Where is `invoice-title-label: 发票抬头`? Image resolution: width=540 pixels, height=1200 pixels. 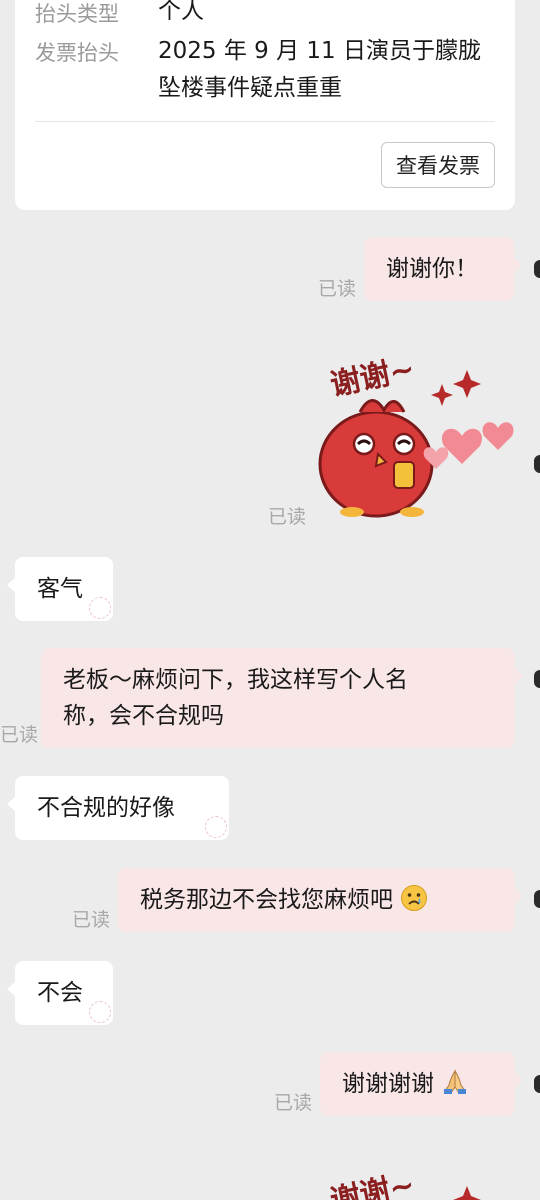
invoice-title-label: 发票抬头 is located at coordinates (77, 53).